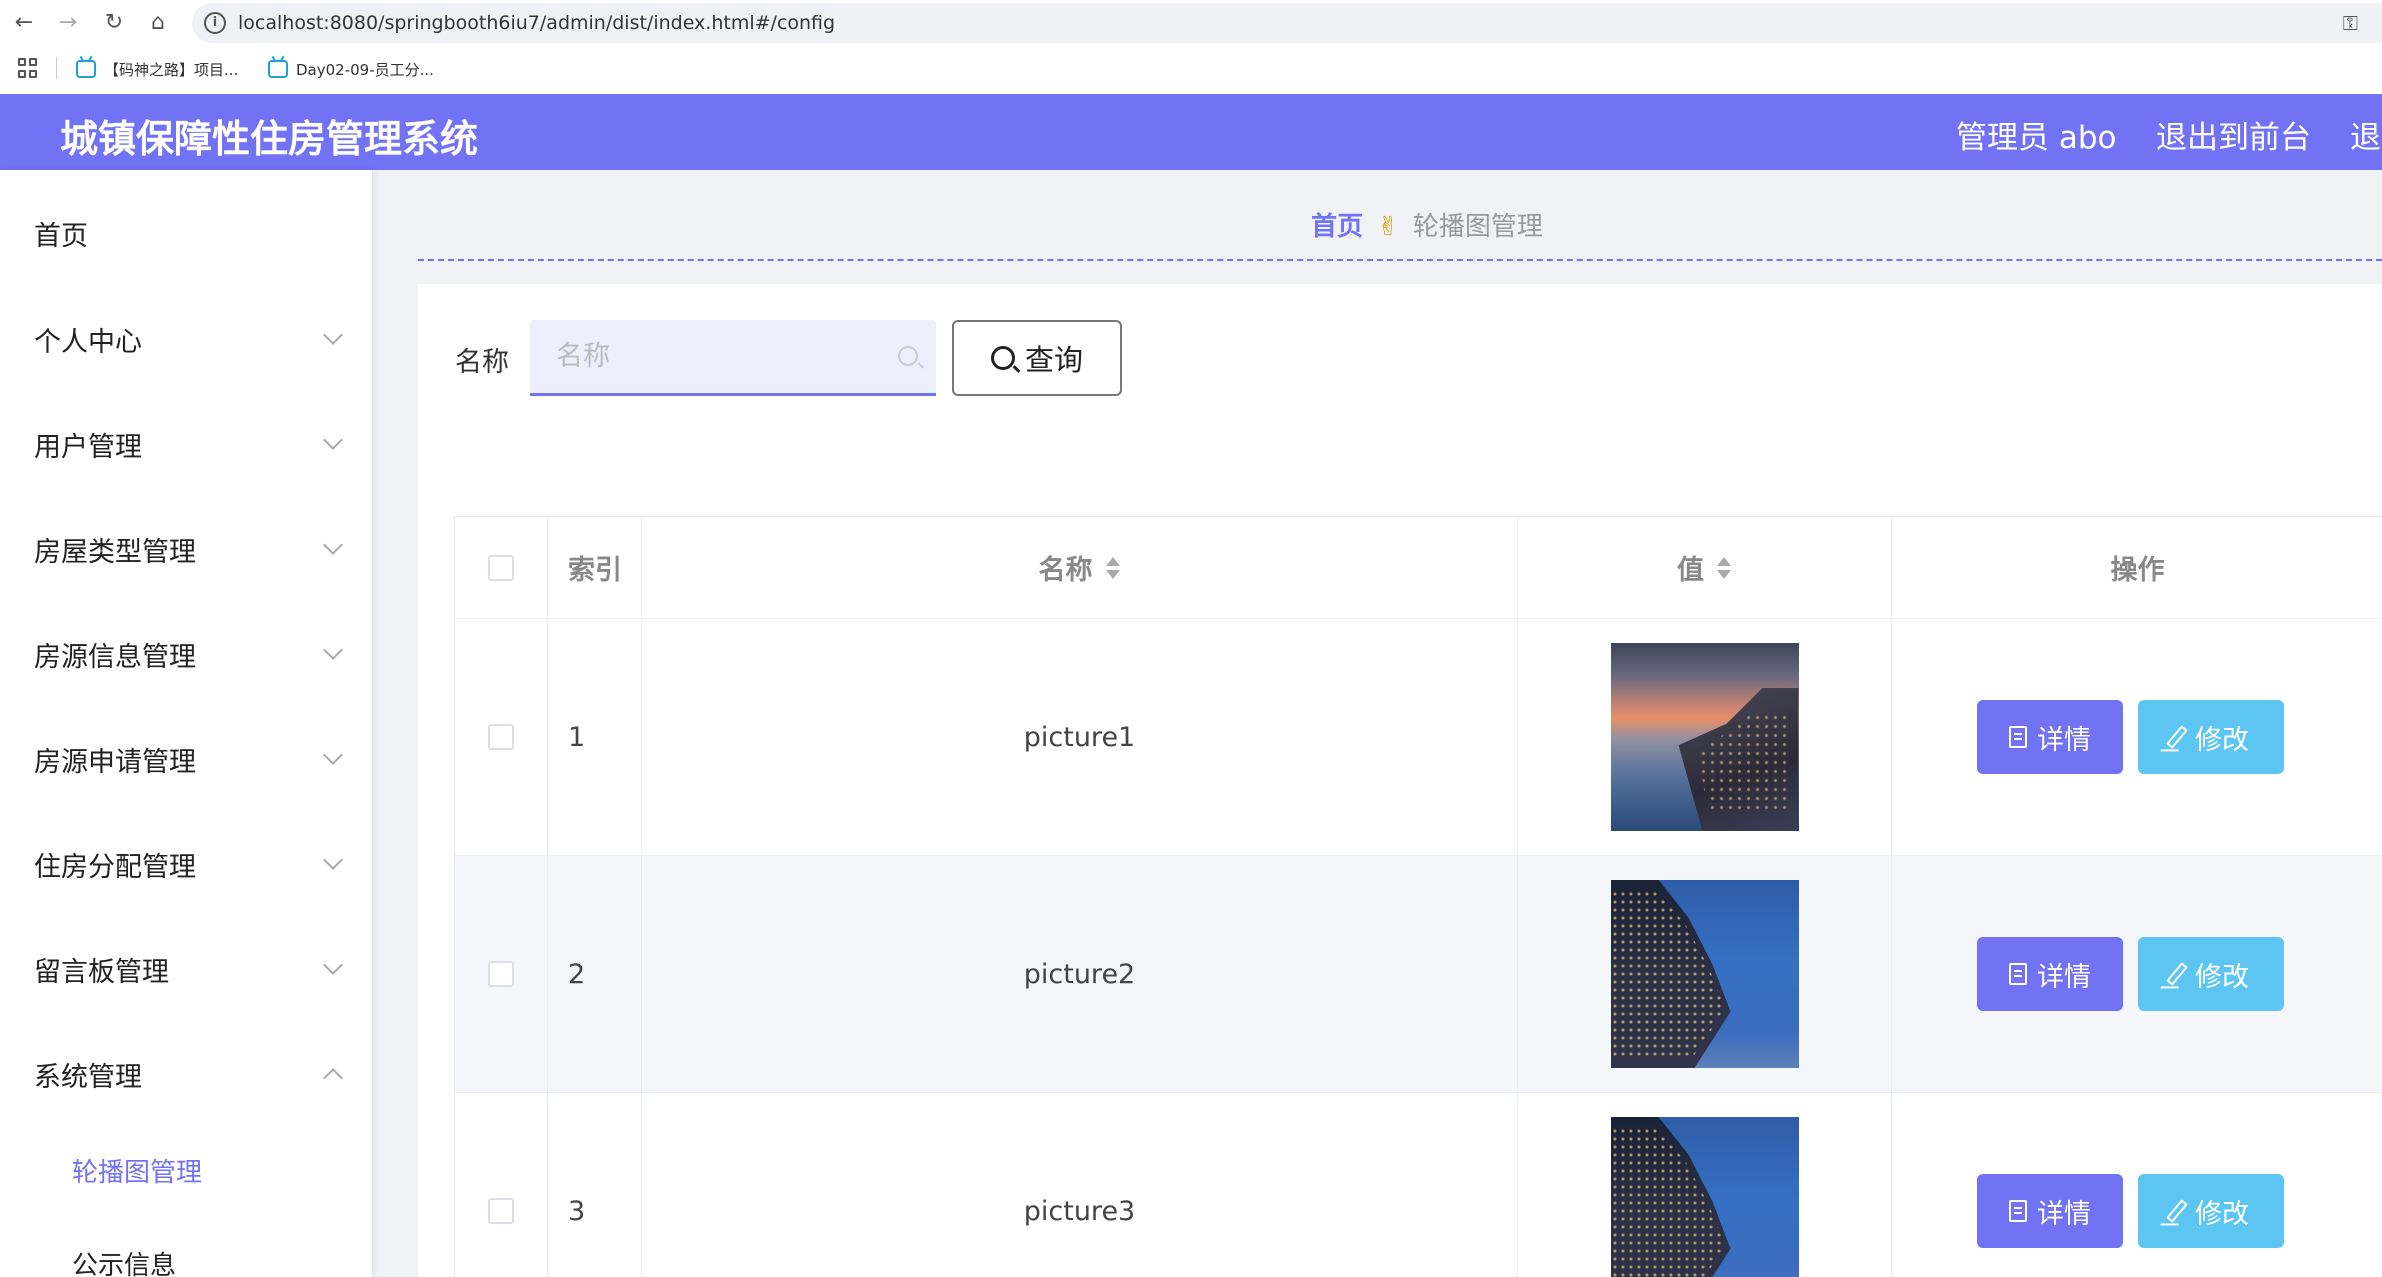  I want to click on sidebar-item-label: 住房分配管理, so click(115, 867).